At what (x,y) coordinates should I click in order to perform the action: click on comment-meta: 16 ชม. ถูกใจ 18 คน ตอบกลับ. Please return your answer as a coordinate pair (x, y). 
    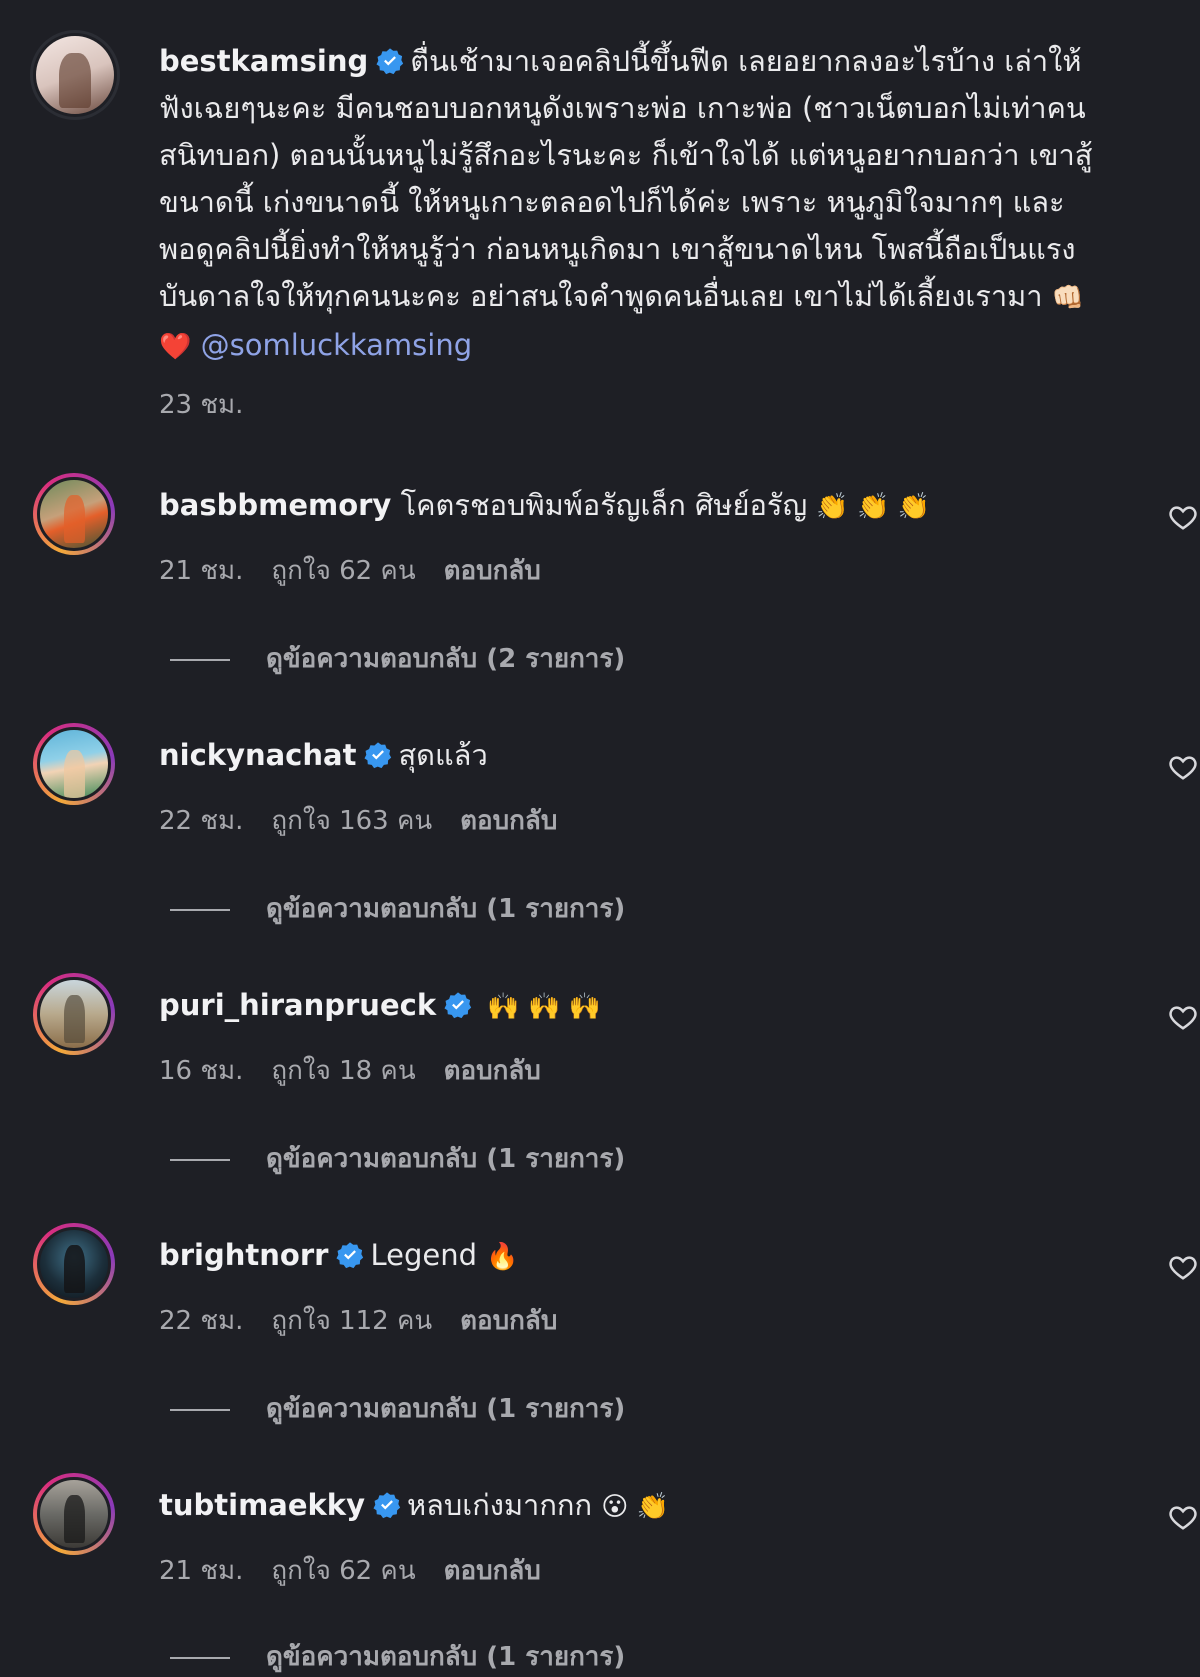
    Looking at the image, I should click on (364, 1070).